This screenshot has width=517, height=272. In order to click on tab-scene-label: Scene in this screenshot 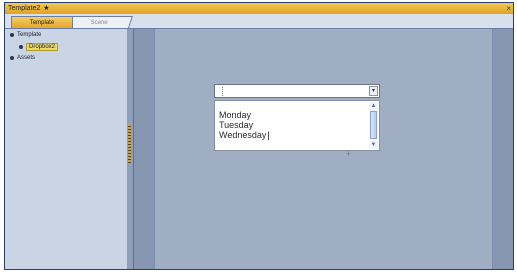, I will do `click(100, 23)`.